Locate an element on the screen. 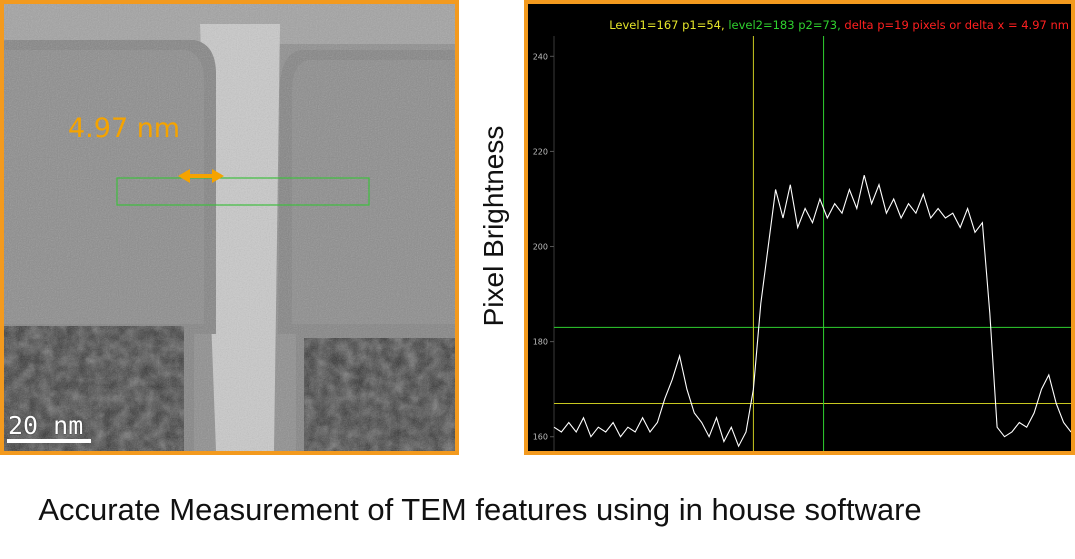  y-tick-label: 160 is located at coordinates (540, 437).